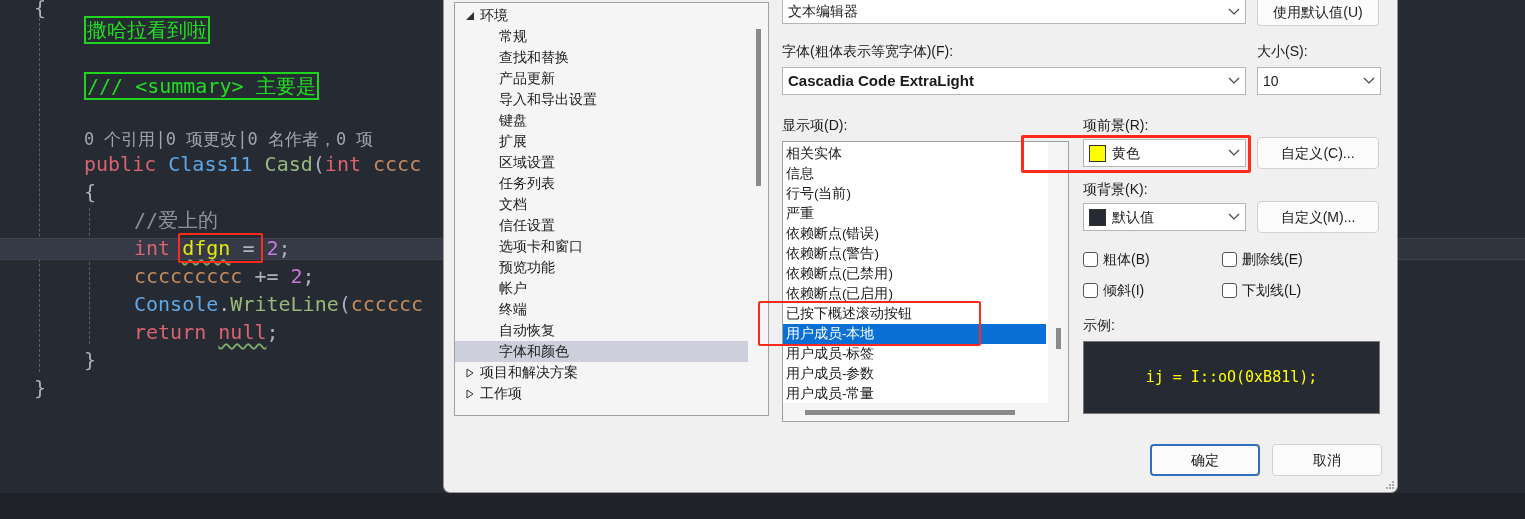 The image size is (1525, 519). I want to click on field-label: 大小(S):, so click(1283, 51).